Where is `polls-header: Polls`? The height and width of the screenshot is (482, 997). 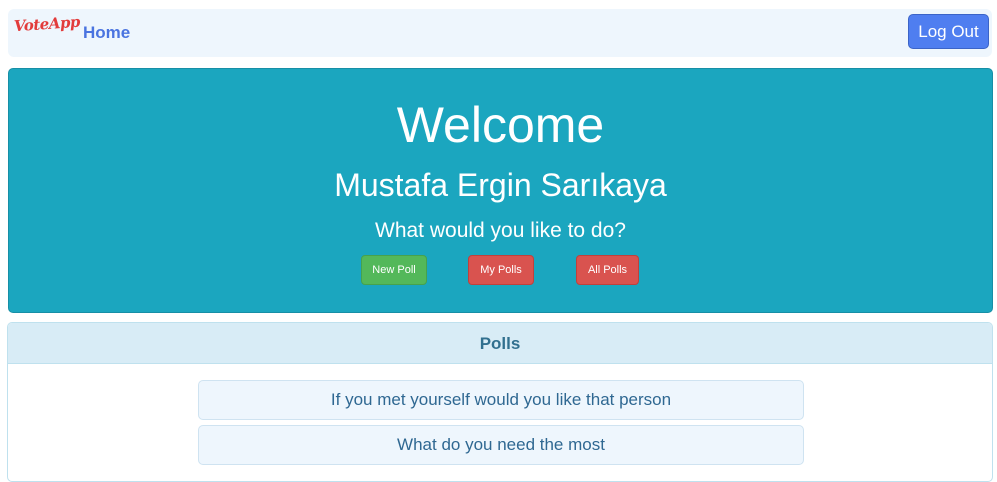 polls-header: Polls is located at coordinates (500, 343).